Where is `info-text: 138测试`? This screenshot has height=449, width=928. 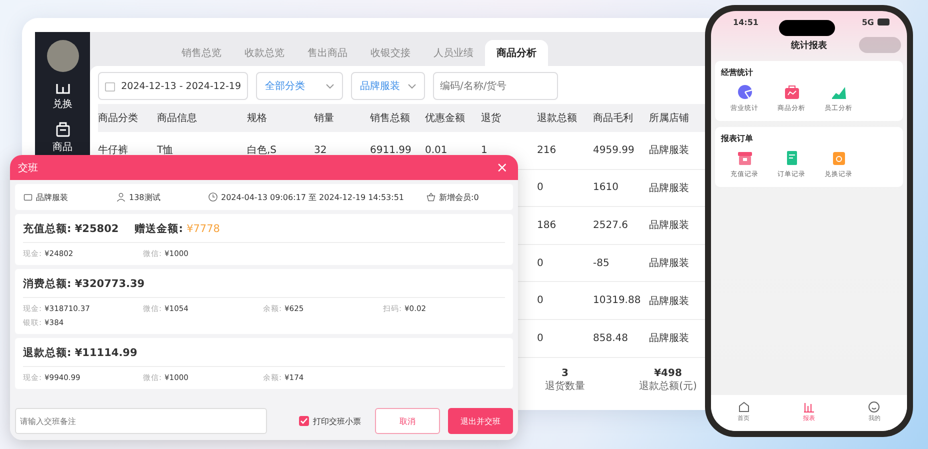
info-text: 138测试 is located at coordinates (144, 197).